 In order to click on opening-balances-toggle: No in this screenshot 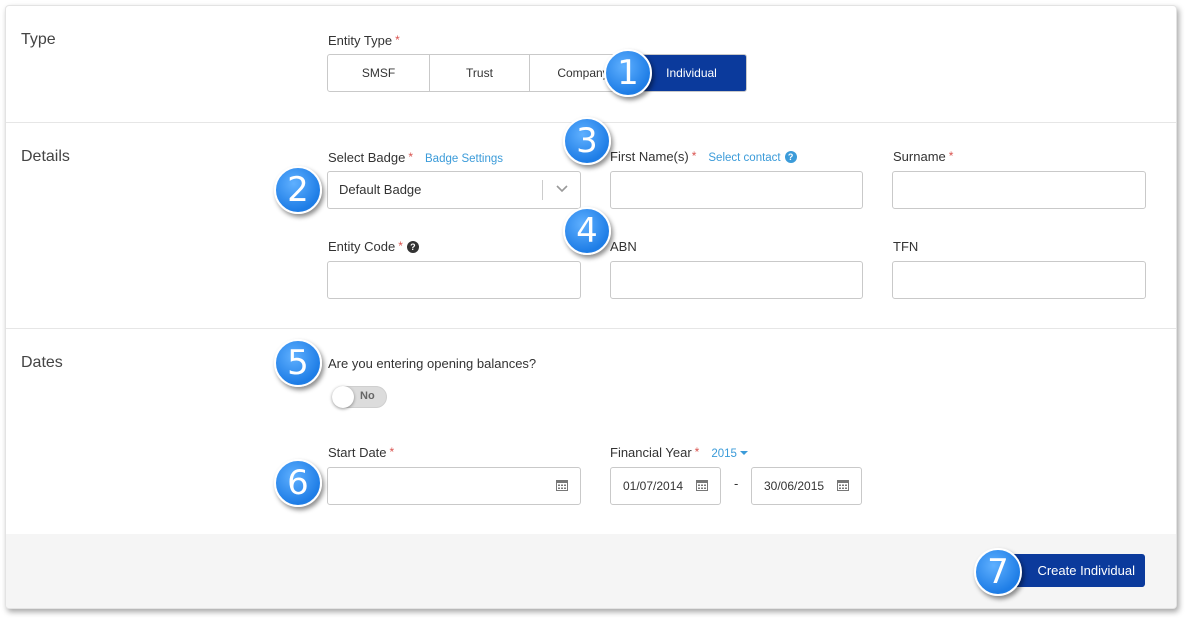, I will do `click(359, 397)`.